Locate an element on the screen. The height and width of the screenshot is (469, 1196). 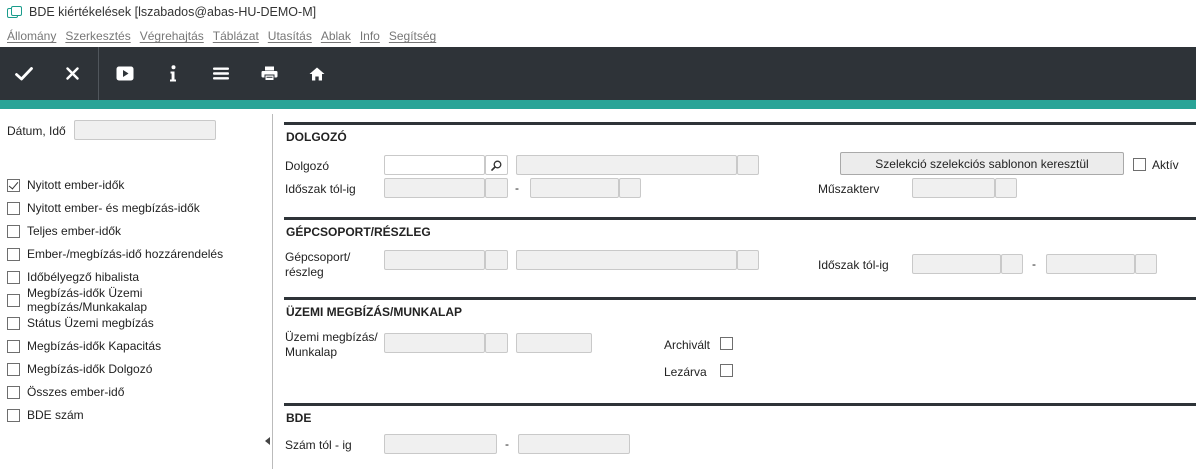
section-title-machine-group: GÉPCSOPORT/RÉSZLEG is located at coordinates (358, 232).